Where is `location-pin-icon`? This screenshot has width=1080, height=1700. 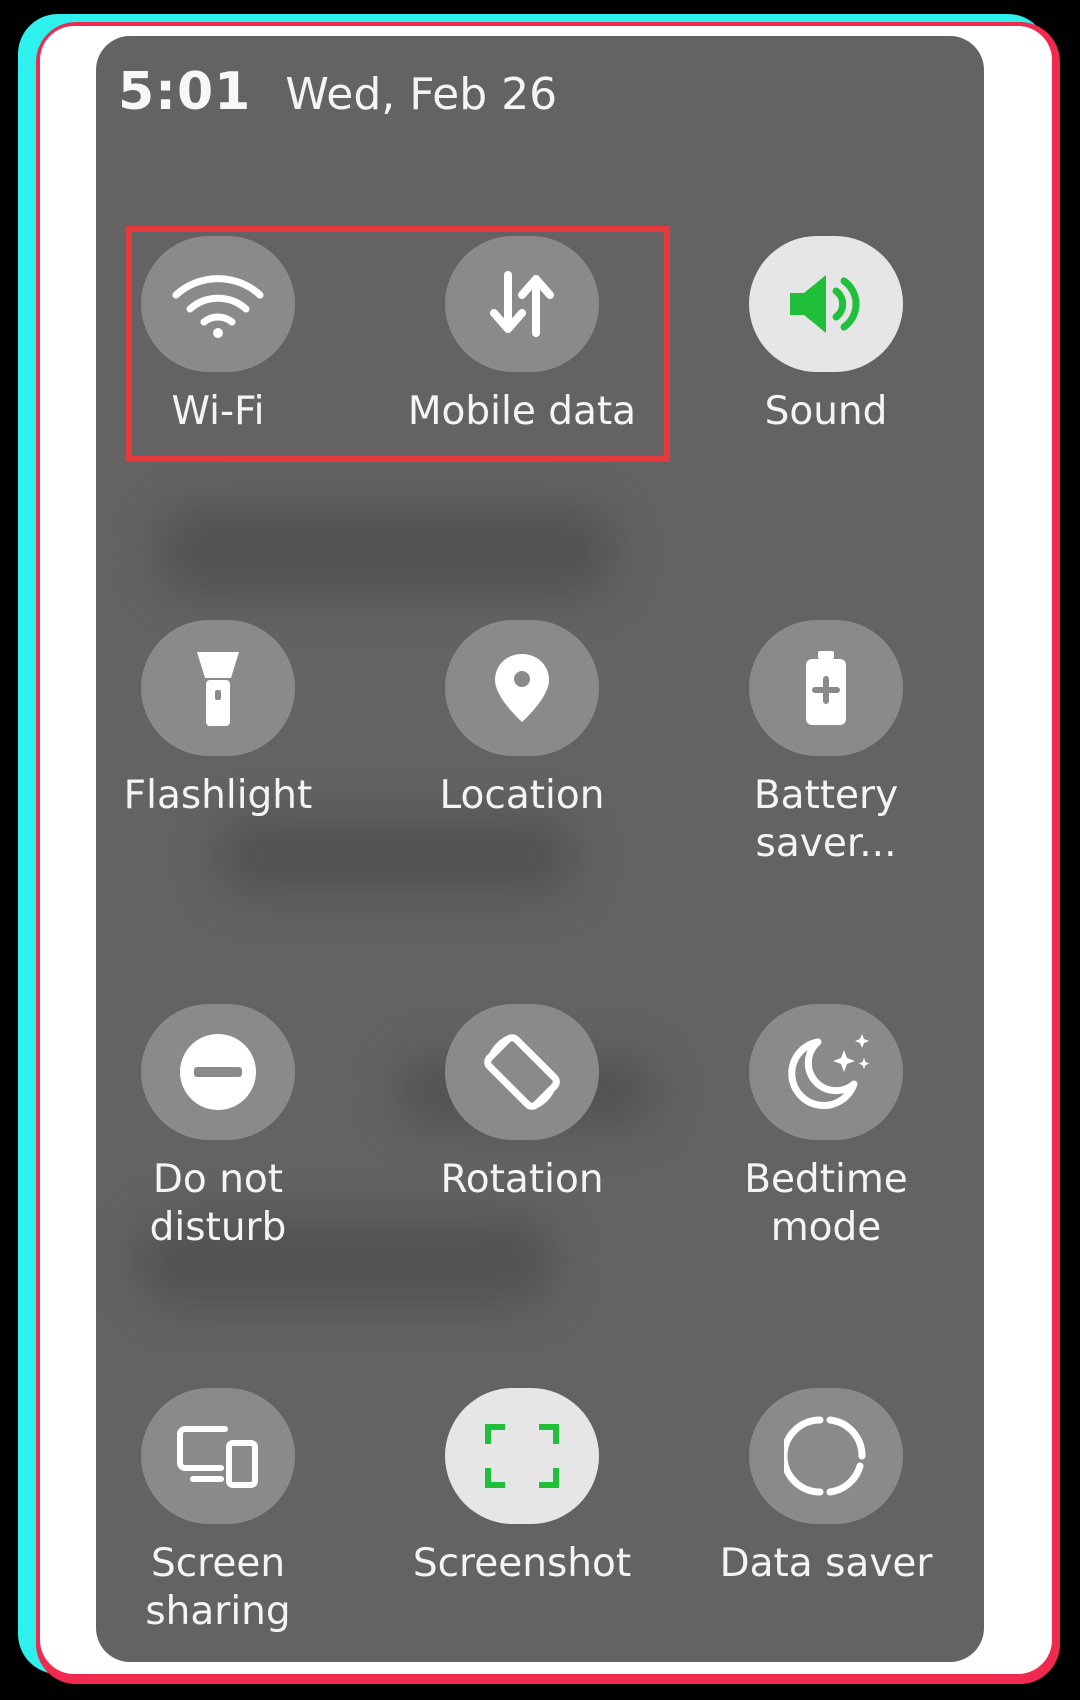 location-pin-icon is located at coordinates (522, 688).